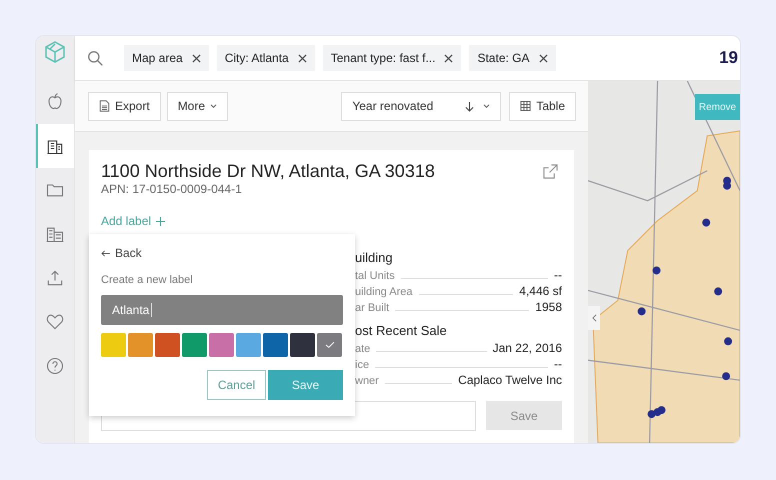 The image size is (776, 480). Describe the element at coordinates (268, 171) in the screenshot. I see `property-address: 1100 Northside Dr NW, Atlanta, GA 30318` at that location.